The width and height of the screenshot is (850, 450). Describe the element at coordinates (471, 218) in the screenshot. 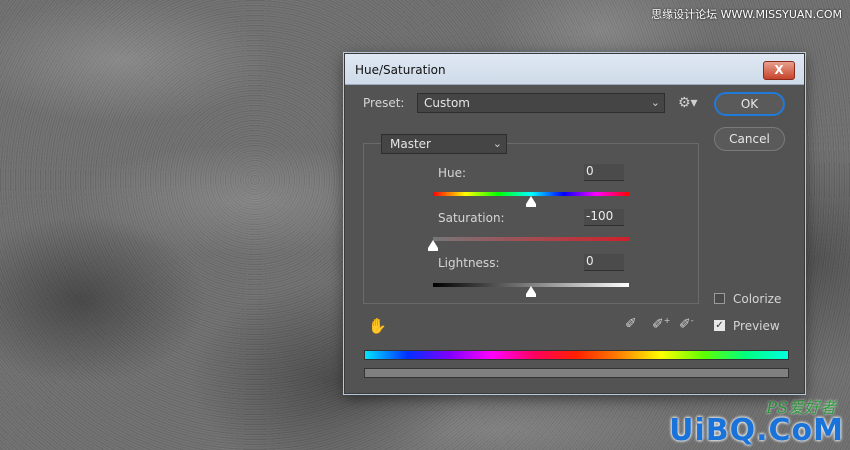

I see `saturation-label: Saturation:` at that location.